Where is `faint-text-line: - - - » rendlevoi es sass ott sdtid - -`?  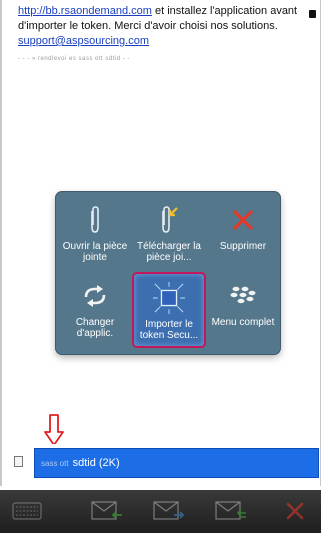 faint-text-line: - - - » rendlevoi es sass ott sdtid - - is located at coordinates (74, 59).